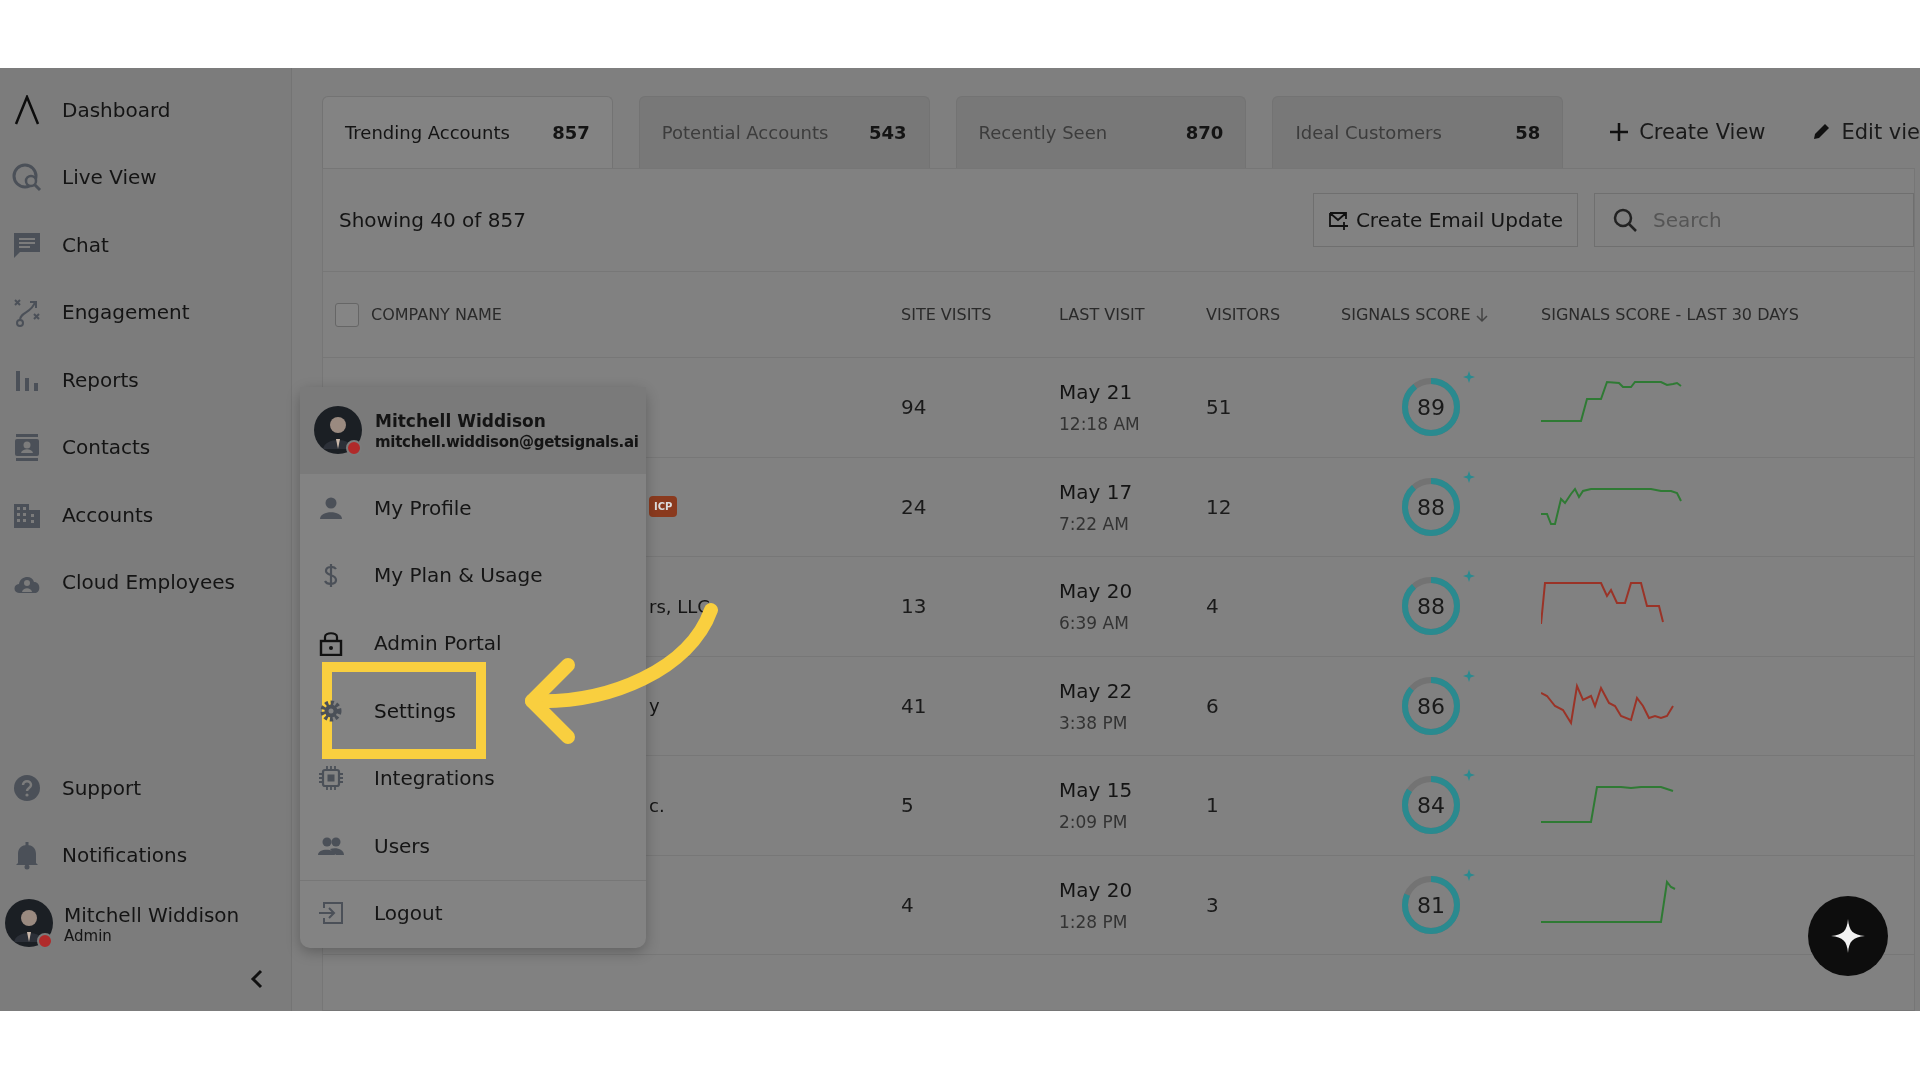 The width and height of the screenshot is (1920, 1080). What do you see at coordinates (507, 441) in the screenshot?
I see `user-email: mitchell.widdison@getsignals.ai` at bounding box center [507, 441].